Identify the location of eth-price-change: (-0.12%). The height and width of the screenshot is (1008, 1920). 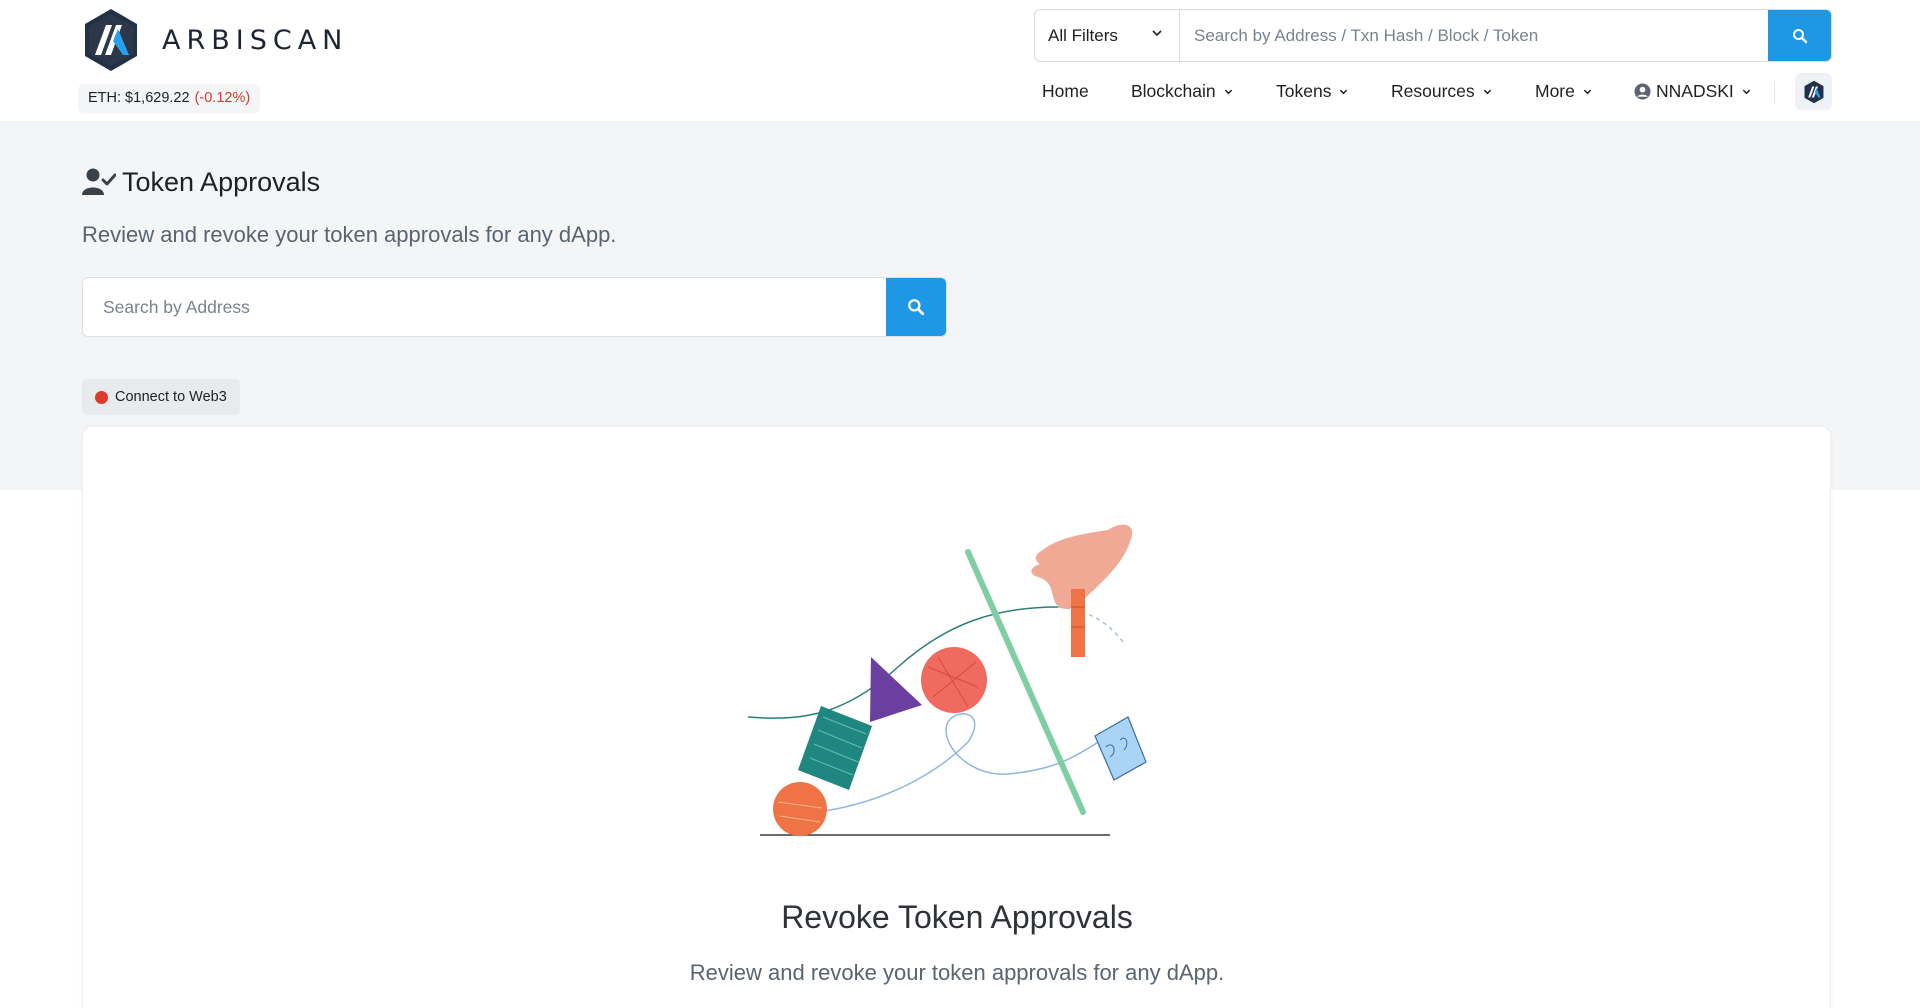
(222, 98).